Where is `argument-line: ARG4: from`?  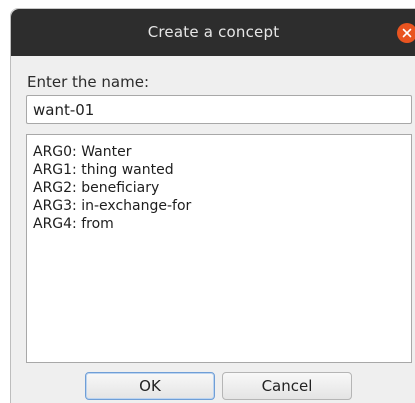 argument-line: ARG4: from is located at coordinates (73, 224).